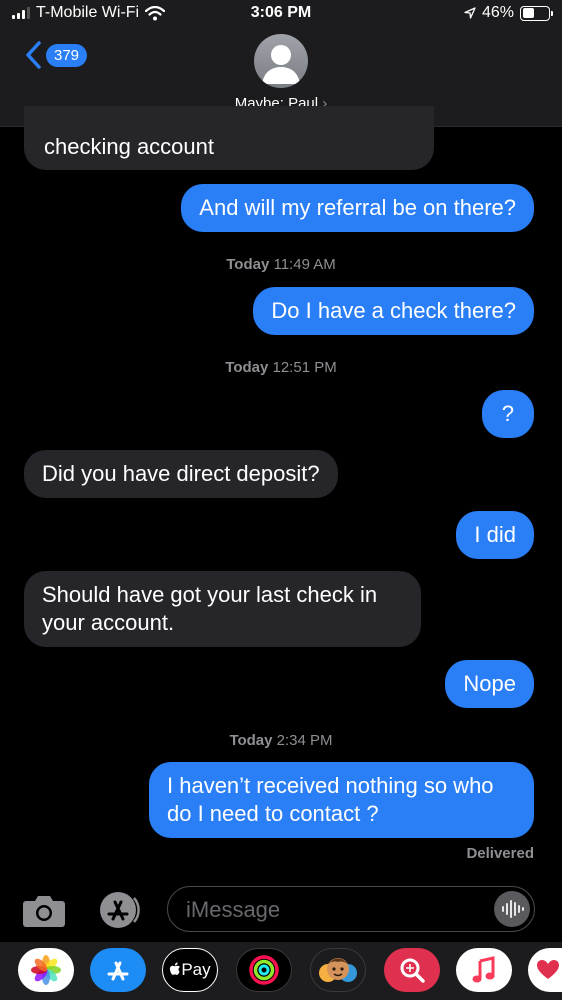  I want to click on music-app-button, so click(484, 970).